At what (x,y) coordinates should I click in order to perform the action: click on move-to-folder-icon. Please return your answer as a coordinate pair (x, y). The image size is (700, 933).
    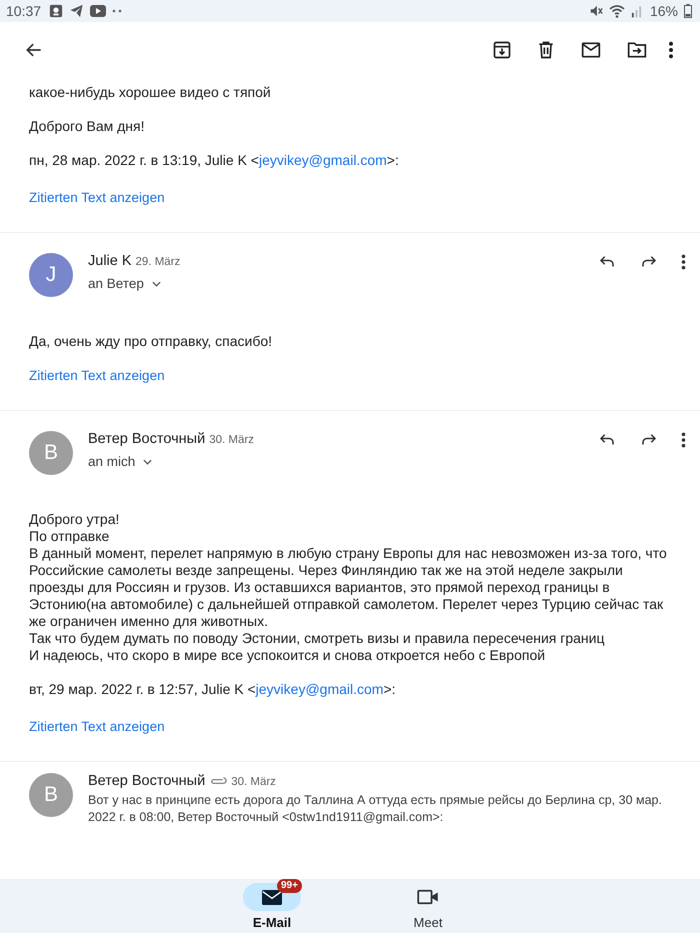
    Looking at the image, I should click on (637, 50).